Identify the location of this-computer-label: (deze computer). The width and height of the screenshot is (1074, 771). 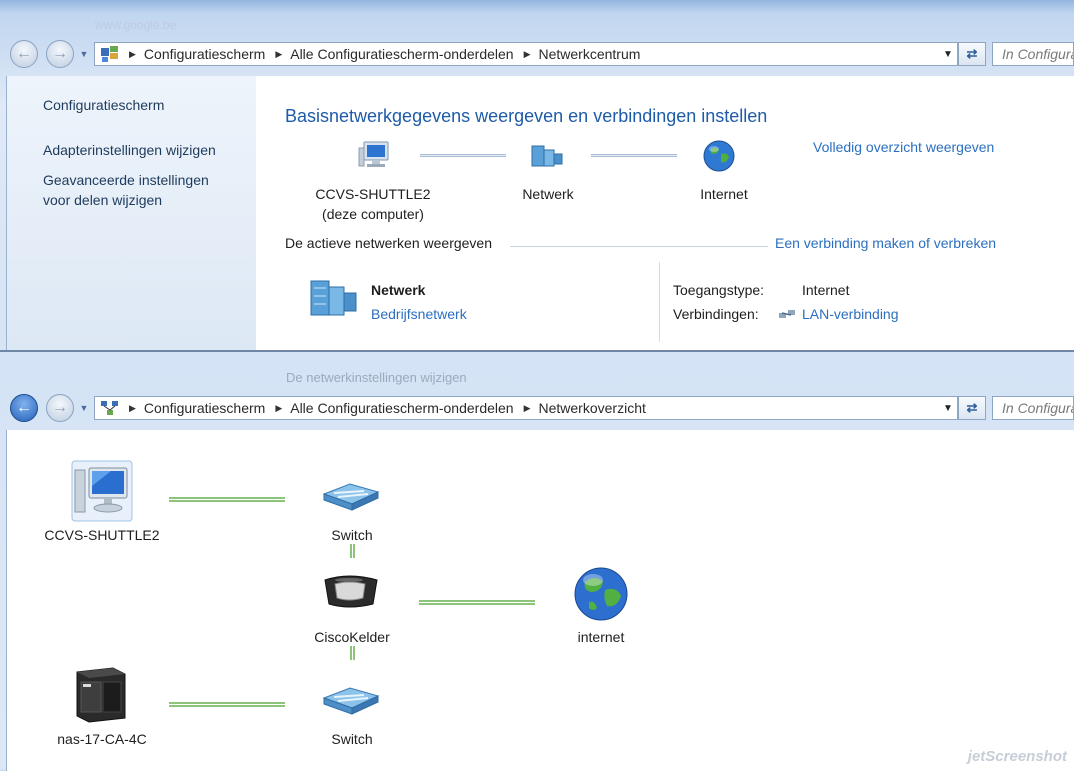
(373, 214).